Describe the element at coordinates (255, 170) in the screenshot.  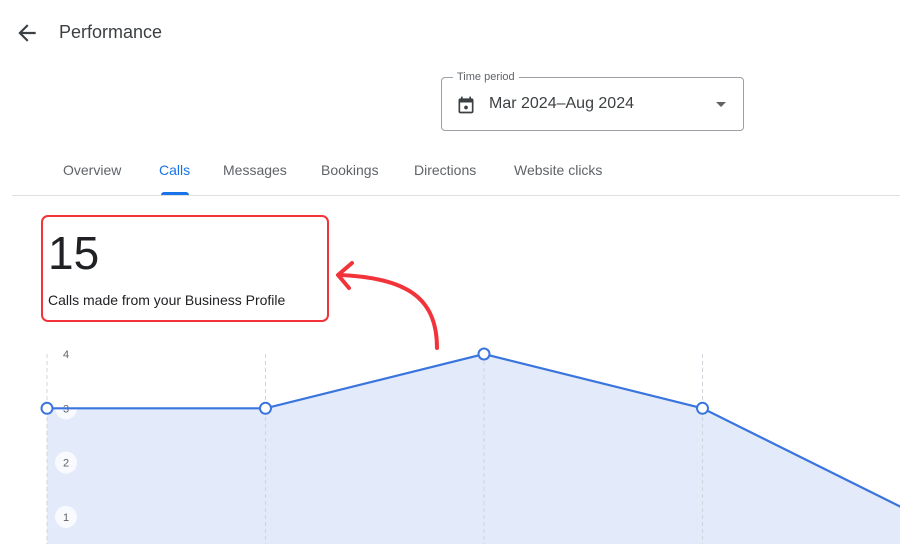
I see `tab-messages: Messages` at that location.